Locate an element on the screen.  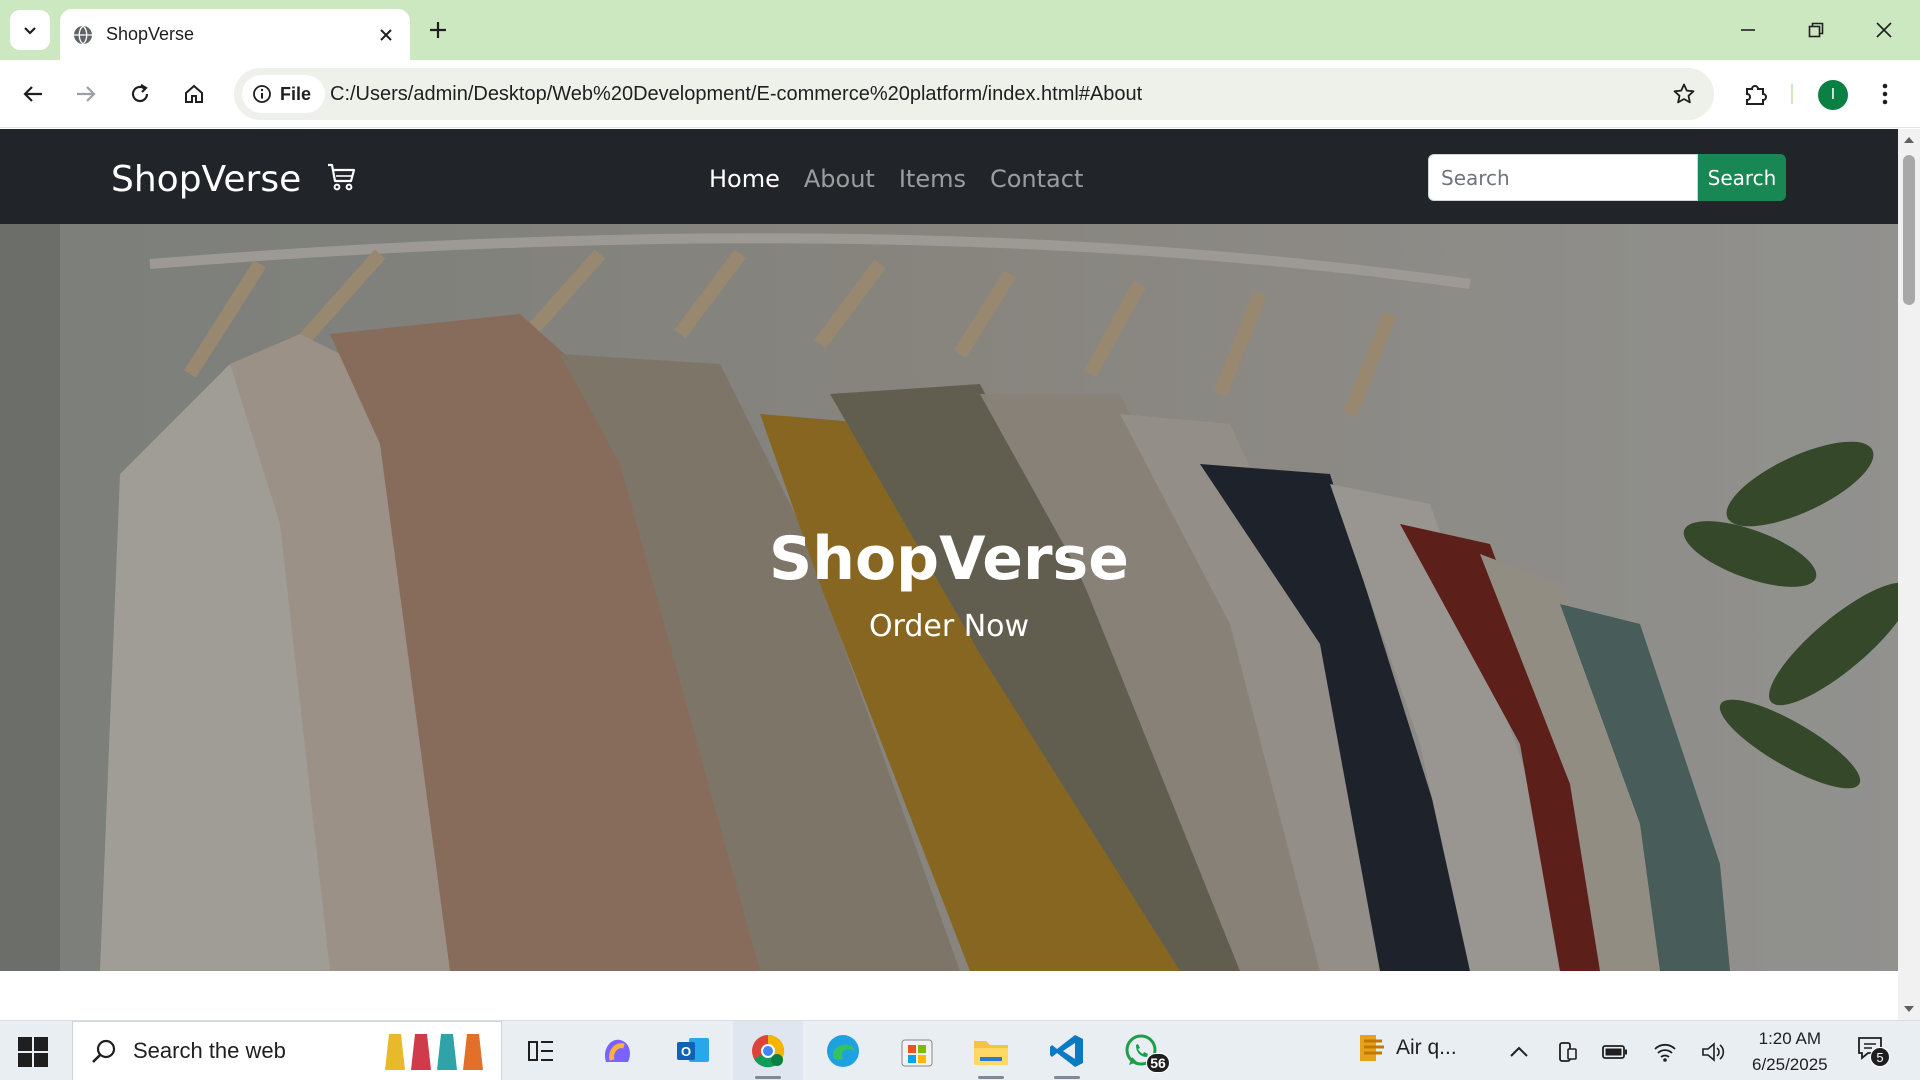
store-icon is located at coordinates (917, 1053).